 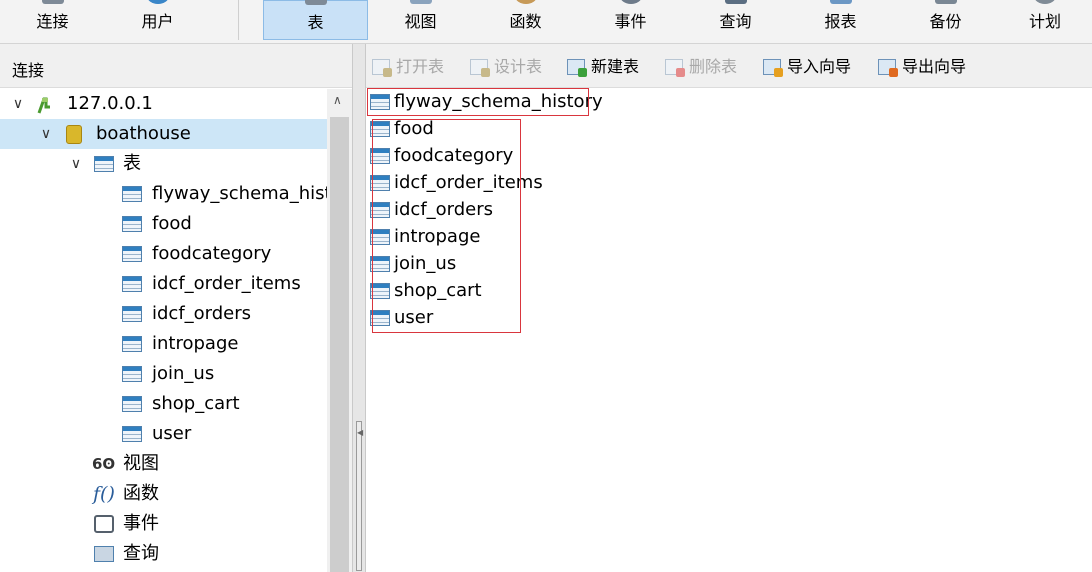 I want to click on panel-splitter: ◀, so click(x=359, y=308).